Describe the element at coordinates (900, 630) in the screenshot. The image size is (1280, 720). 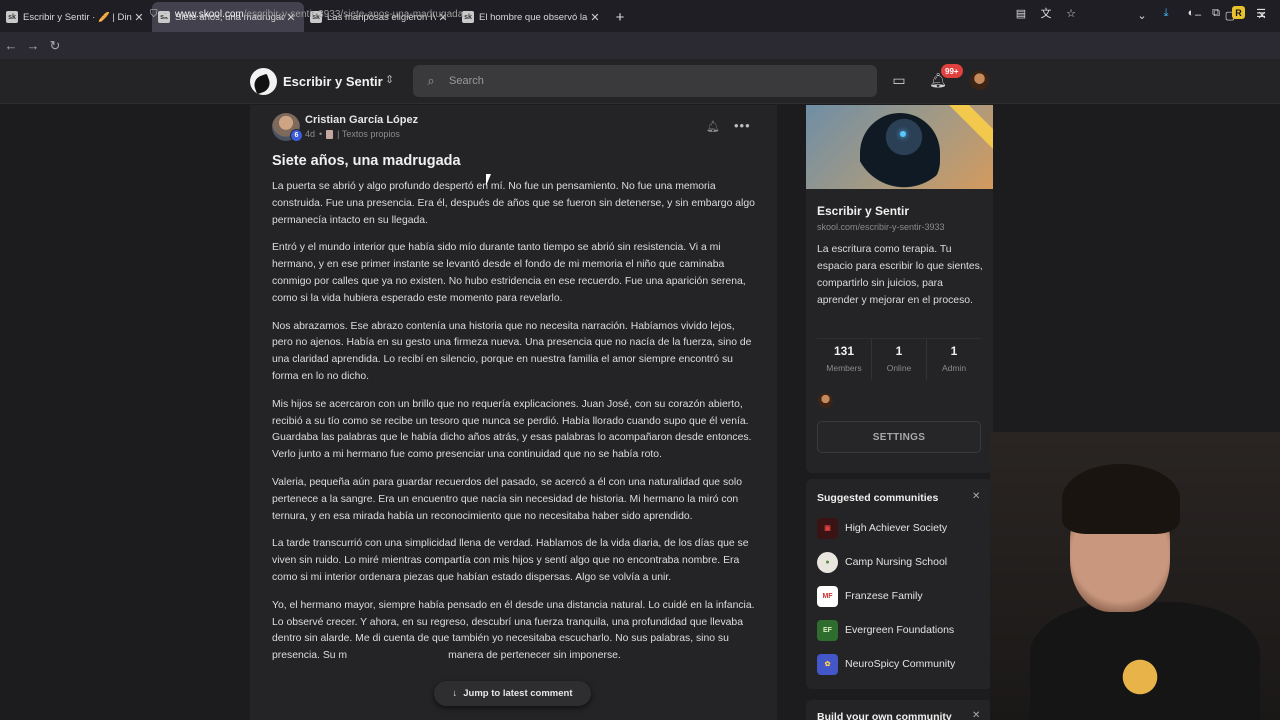
I see `suggested-community-name: Evergreen Foundations` at that location.